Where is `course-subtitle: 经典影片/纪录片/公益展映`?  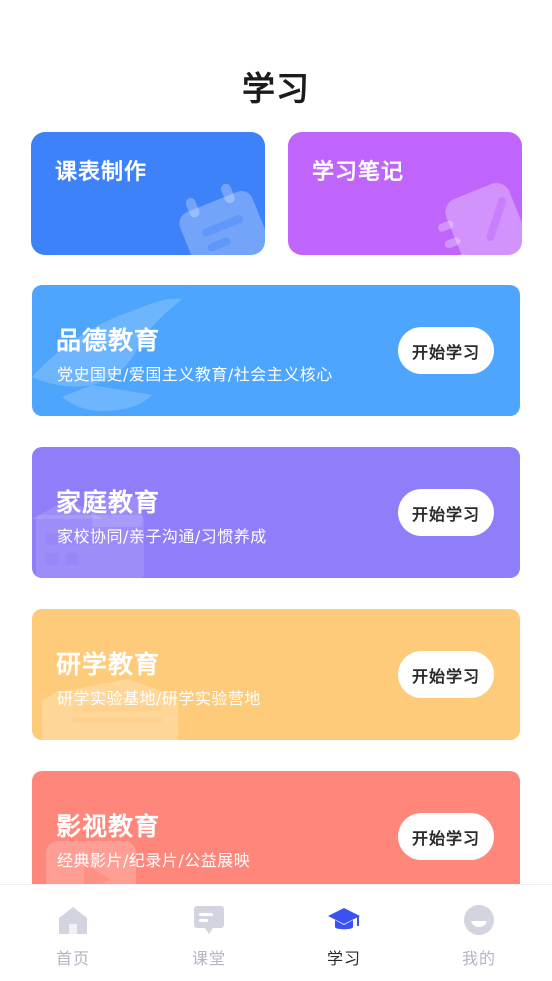
course-subtitle: 经典影片/纪录片/公益展映 is located at coordinates (154, 860).